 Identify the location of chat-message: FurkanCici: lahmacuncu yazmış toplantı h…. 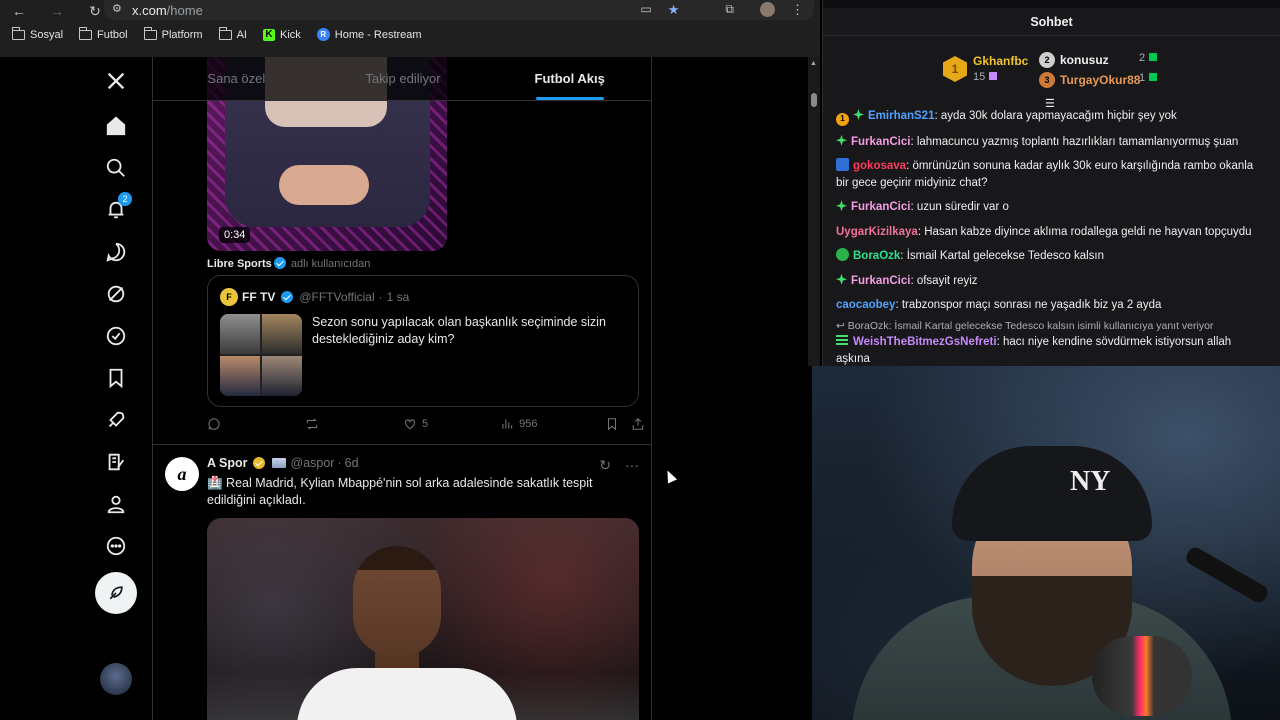
(1051, 142).